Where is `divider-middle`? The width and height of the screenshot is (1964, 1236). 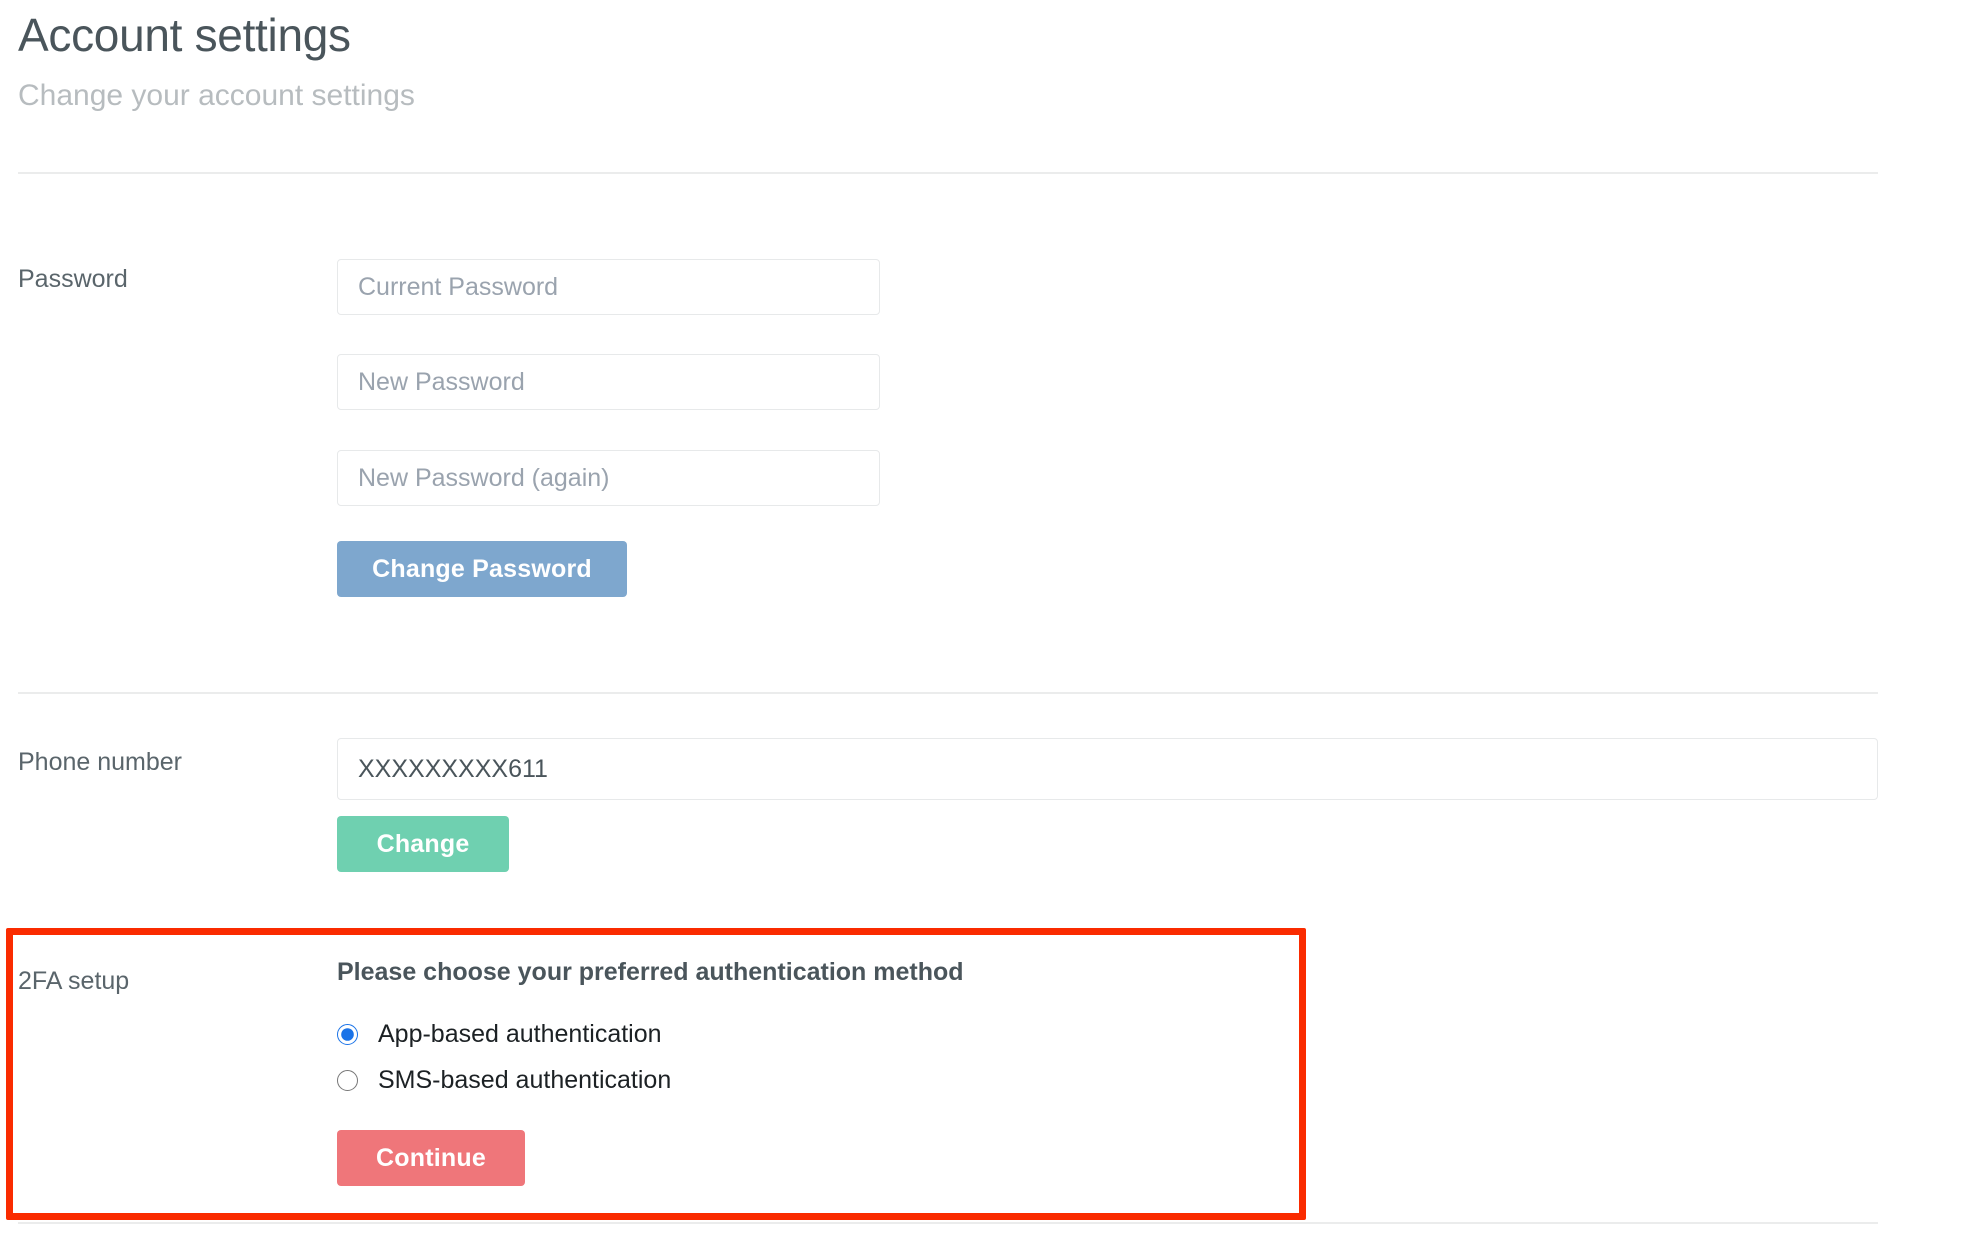
divider-middle is located at coordinates (948, 693).